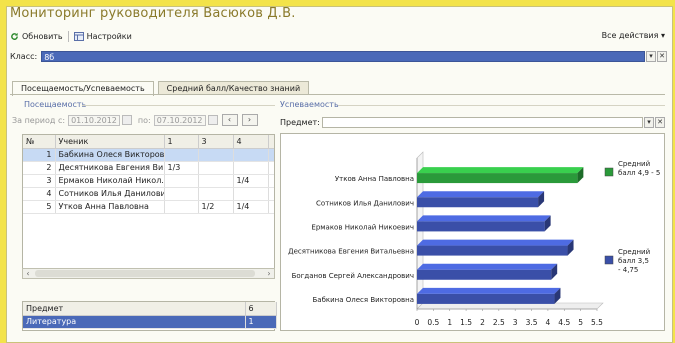 The height and width of the screenshot is (343, 675). What do you see at coordinates (153, 13) in the screenshot?
I see `page-title: Мониторинг руководителя Васюков Д.В.` at bounding box center [153, 13].